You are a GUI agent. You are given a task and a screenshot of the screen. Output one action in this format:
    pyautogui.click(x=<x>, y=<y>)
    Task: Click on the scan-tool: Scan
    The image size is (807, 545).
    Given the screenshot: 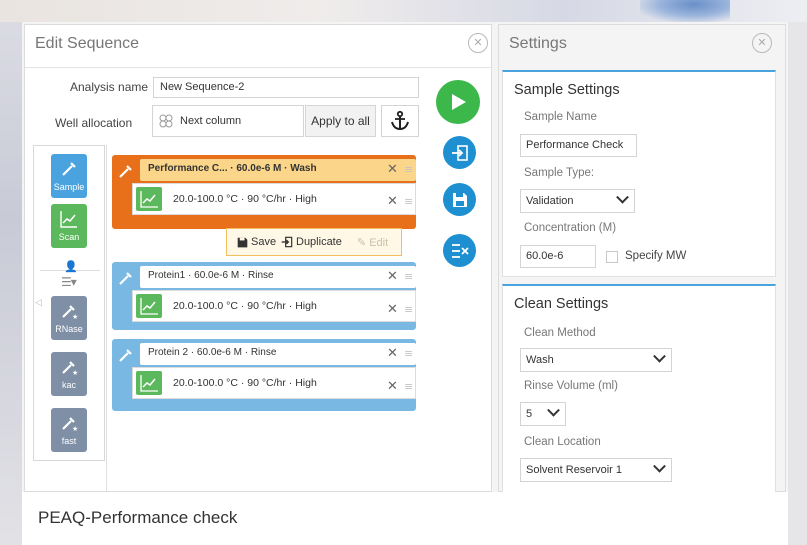 What is the action you would take?
    pyautogui.click(x=69, y=226)
    